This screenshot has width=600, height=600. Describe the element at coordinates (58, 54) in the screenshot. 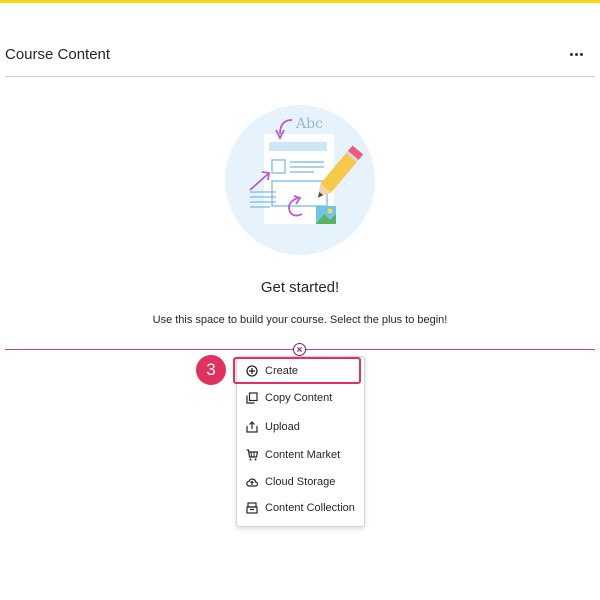

I see `page-title: Course Content` at that location.